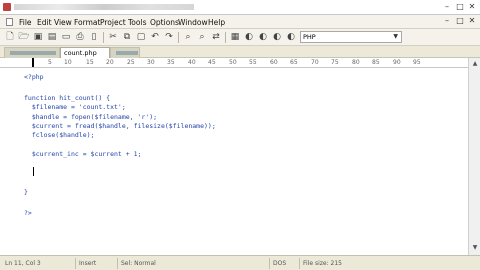  What do you see at coordinates (87, 22) in the screenshot?
I see `menu-format: Format` at bounding box center [87, 22].